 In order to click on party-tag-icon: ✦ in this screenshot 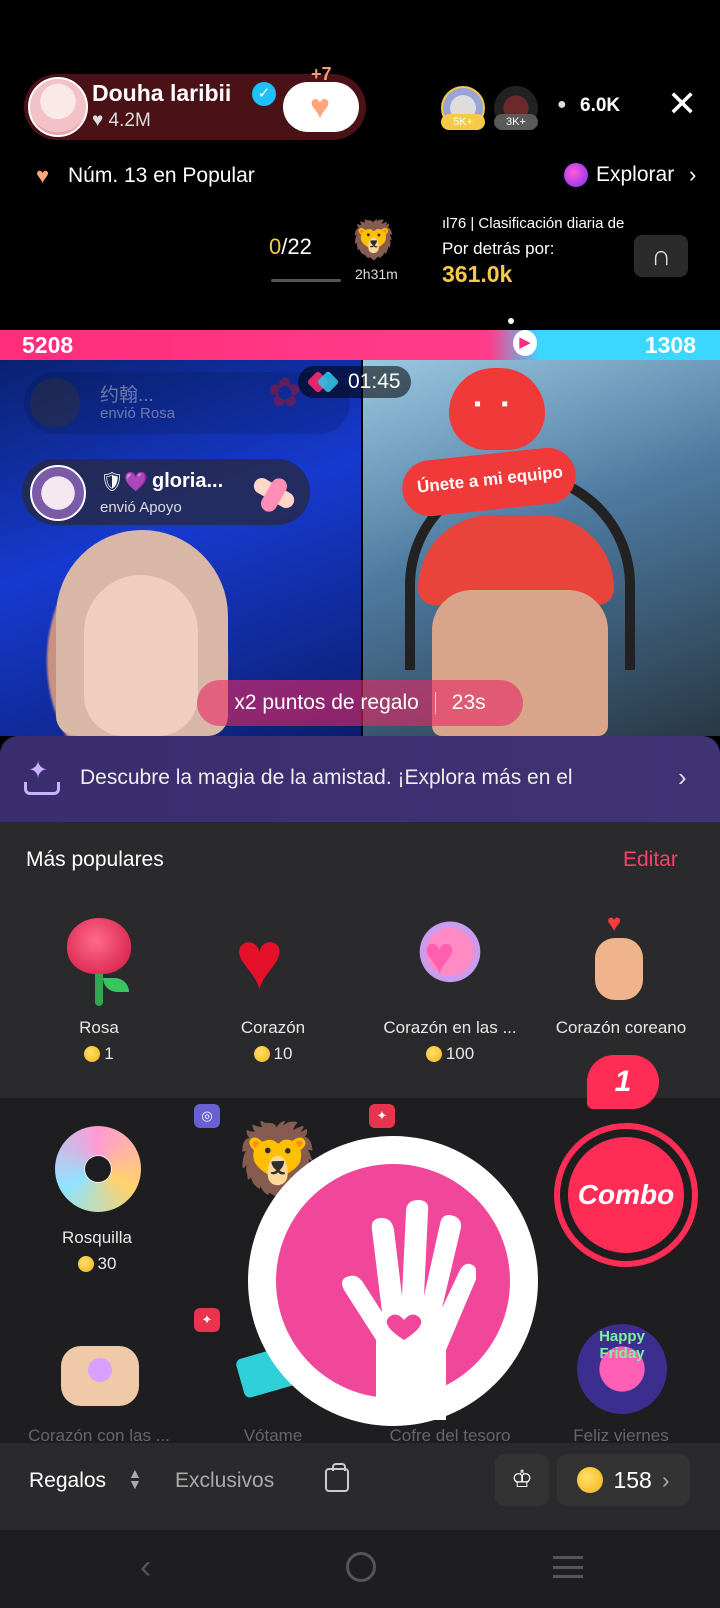, I will do `click(382, 1116)`.